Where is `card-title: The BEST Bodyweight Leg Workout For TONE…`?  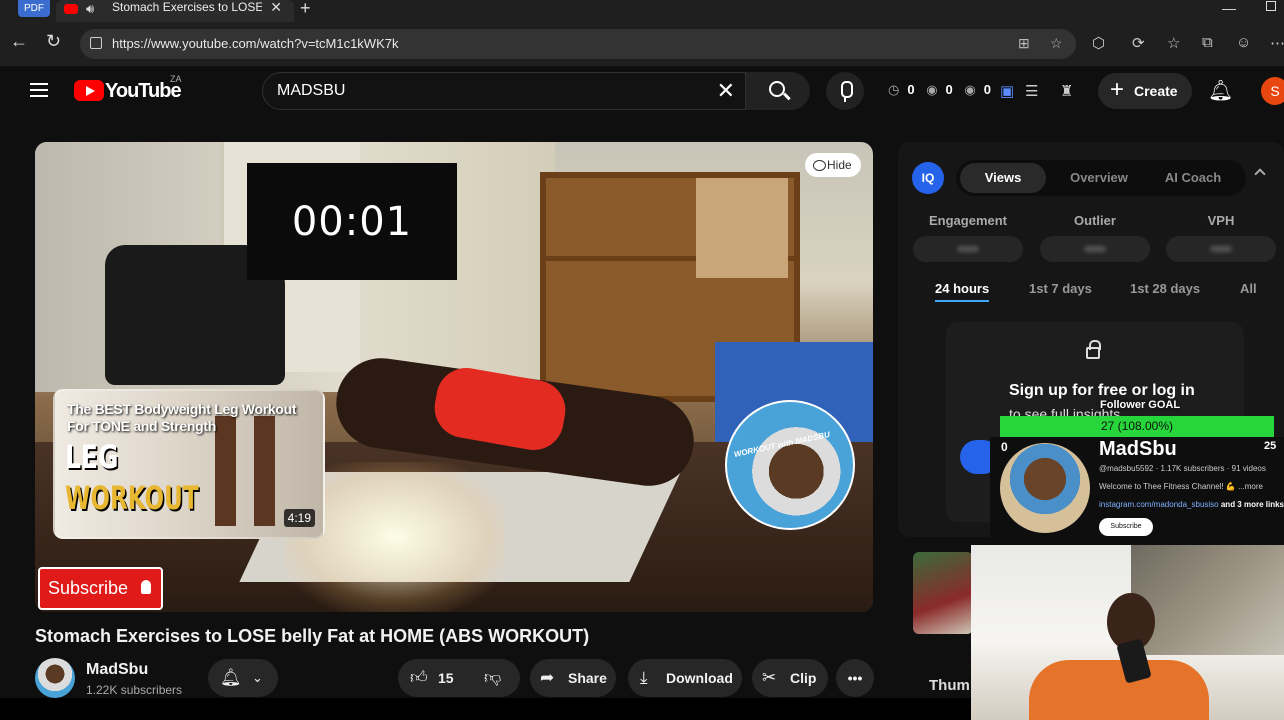
card-title: The BEST Bodyweight Leg Workout For TONE… is located at coordinates (182, 417).